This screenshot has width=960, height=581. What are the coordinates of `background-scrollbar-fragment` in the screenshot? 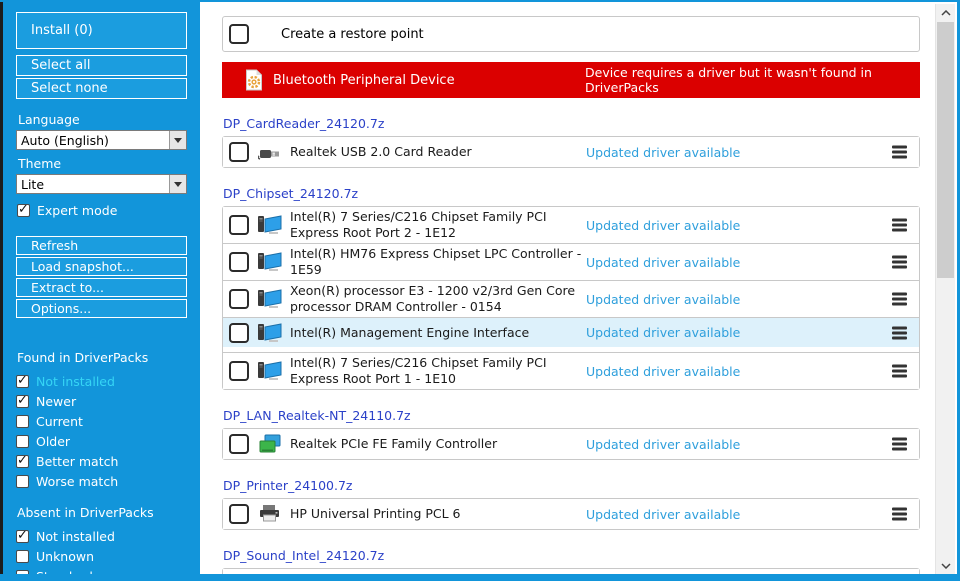 It's located at (76, 577).